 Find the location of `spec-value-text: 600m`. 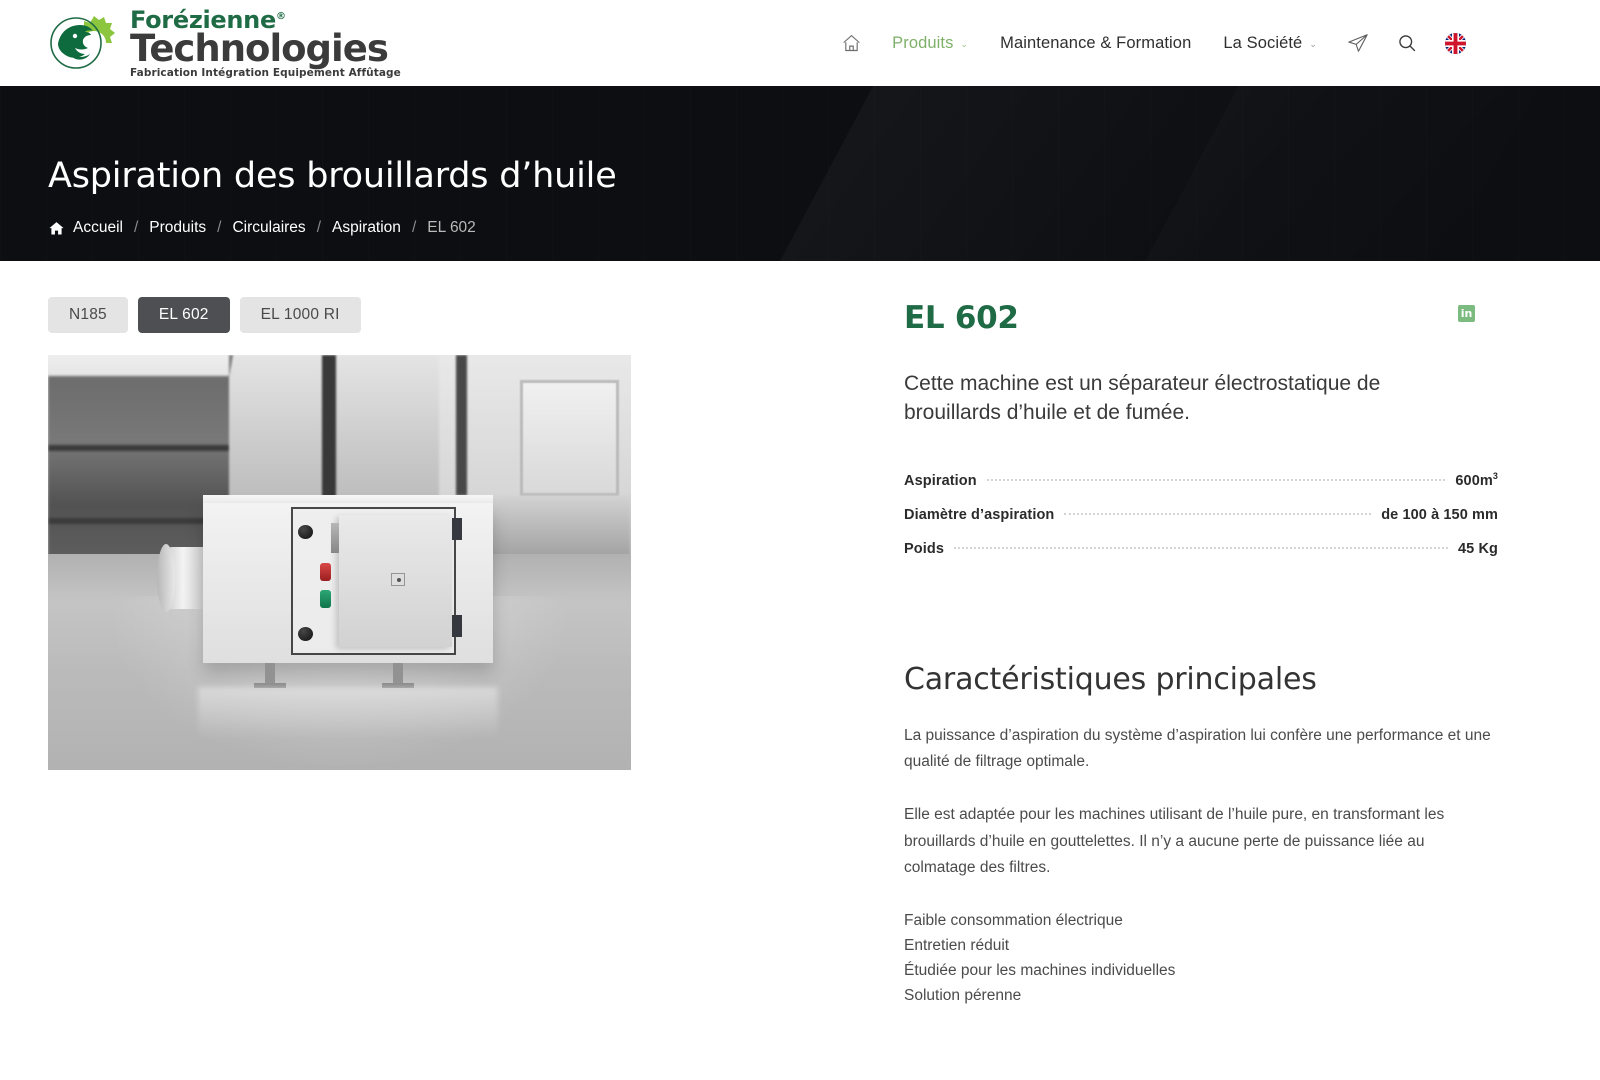

spec-value-text: 600m is located at coordinates (1474, 480).